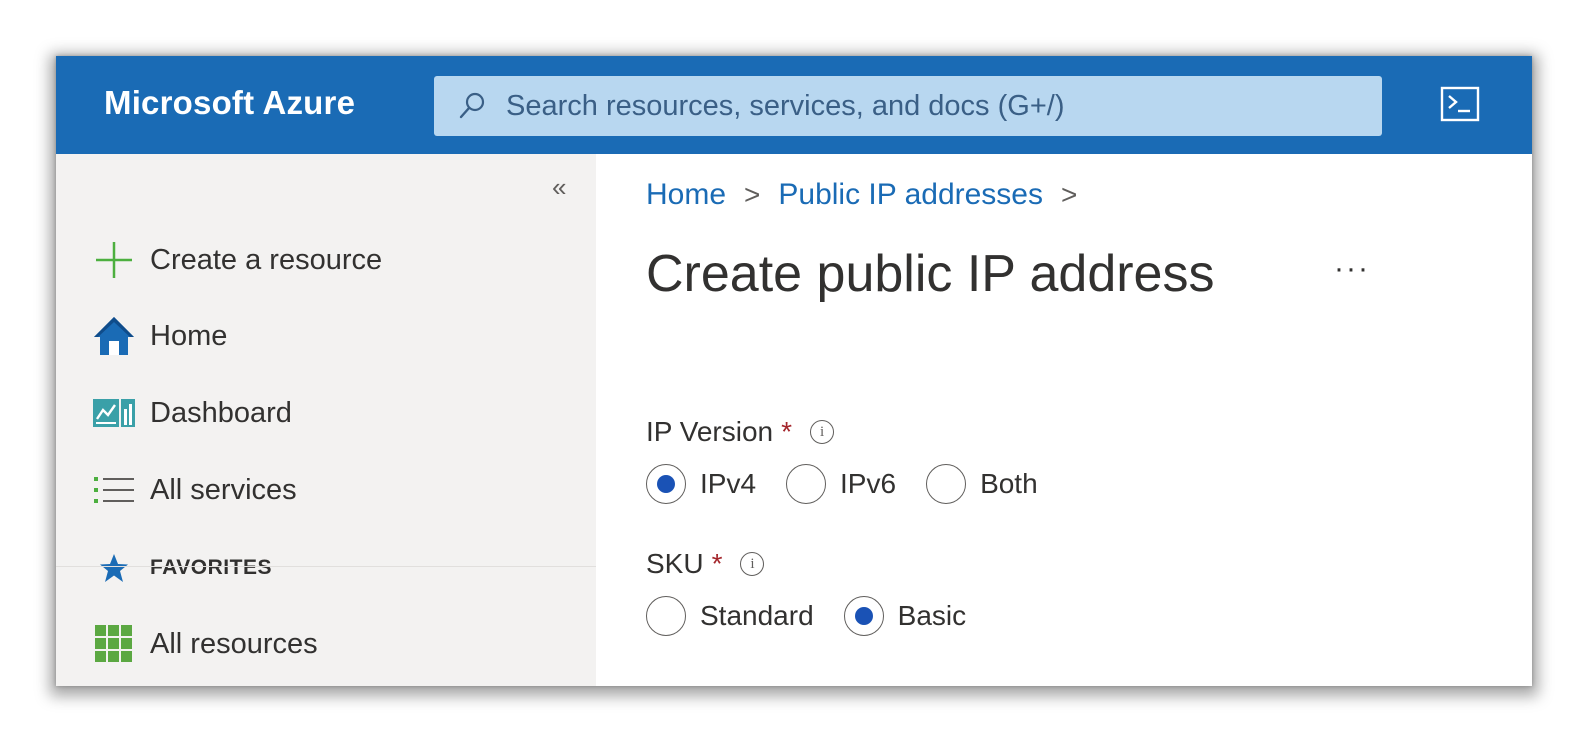  What do you see at coordinates (930, 274) in the screenshot?
I see `page-title: Create public IP address` at bounding box center [930, 274].